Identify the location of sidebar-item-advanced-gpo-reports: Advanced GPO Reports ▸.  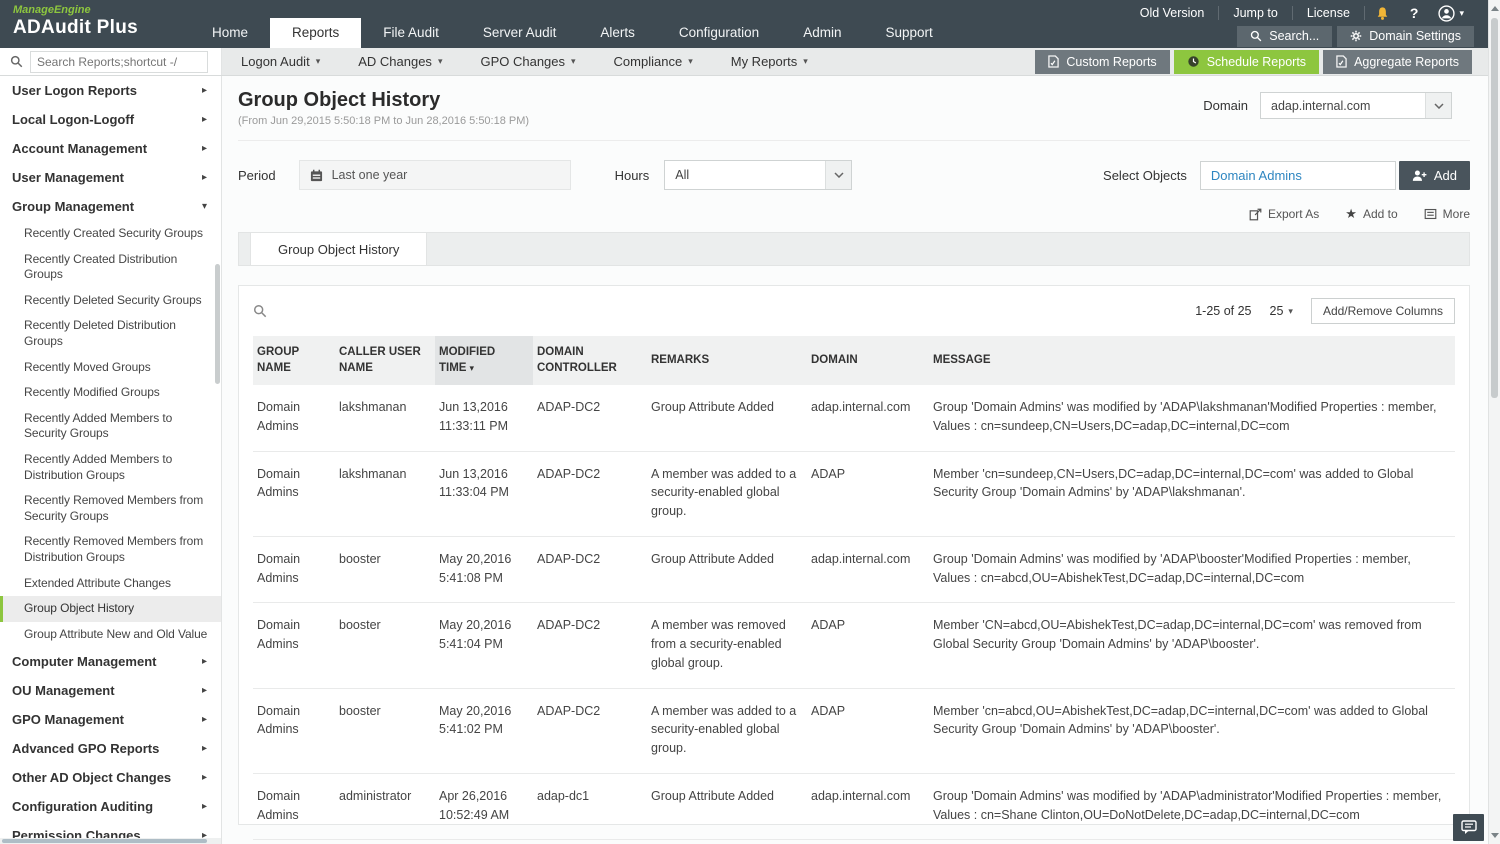
(110, 748).